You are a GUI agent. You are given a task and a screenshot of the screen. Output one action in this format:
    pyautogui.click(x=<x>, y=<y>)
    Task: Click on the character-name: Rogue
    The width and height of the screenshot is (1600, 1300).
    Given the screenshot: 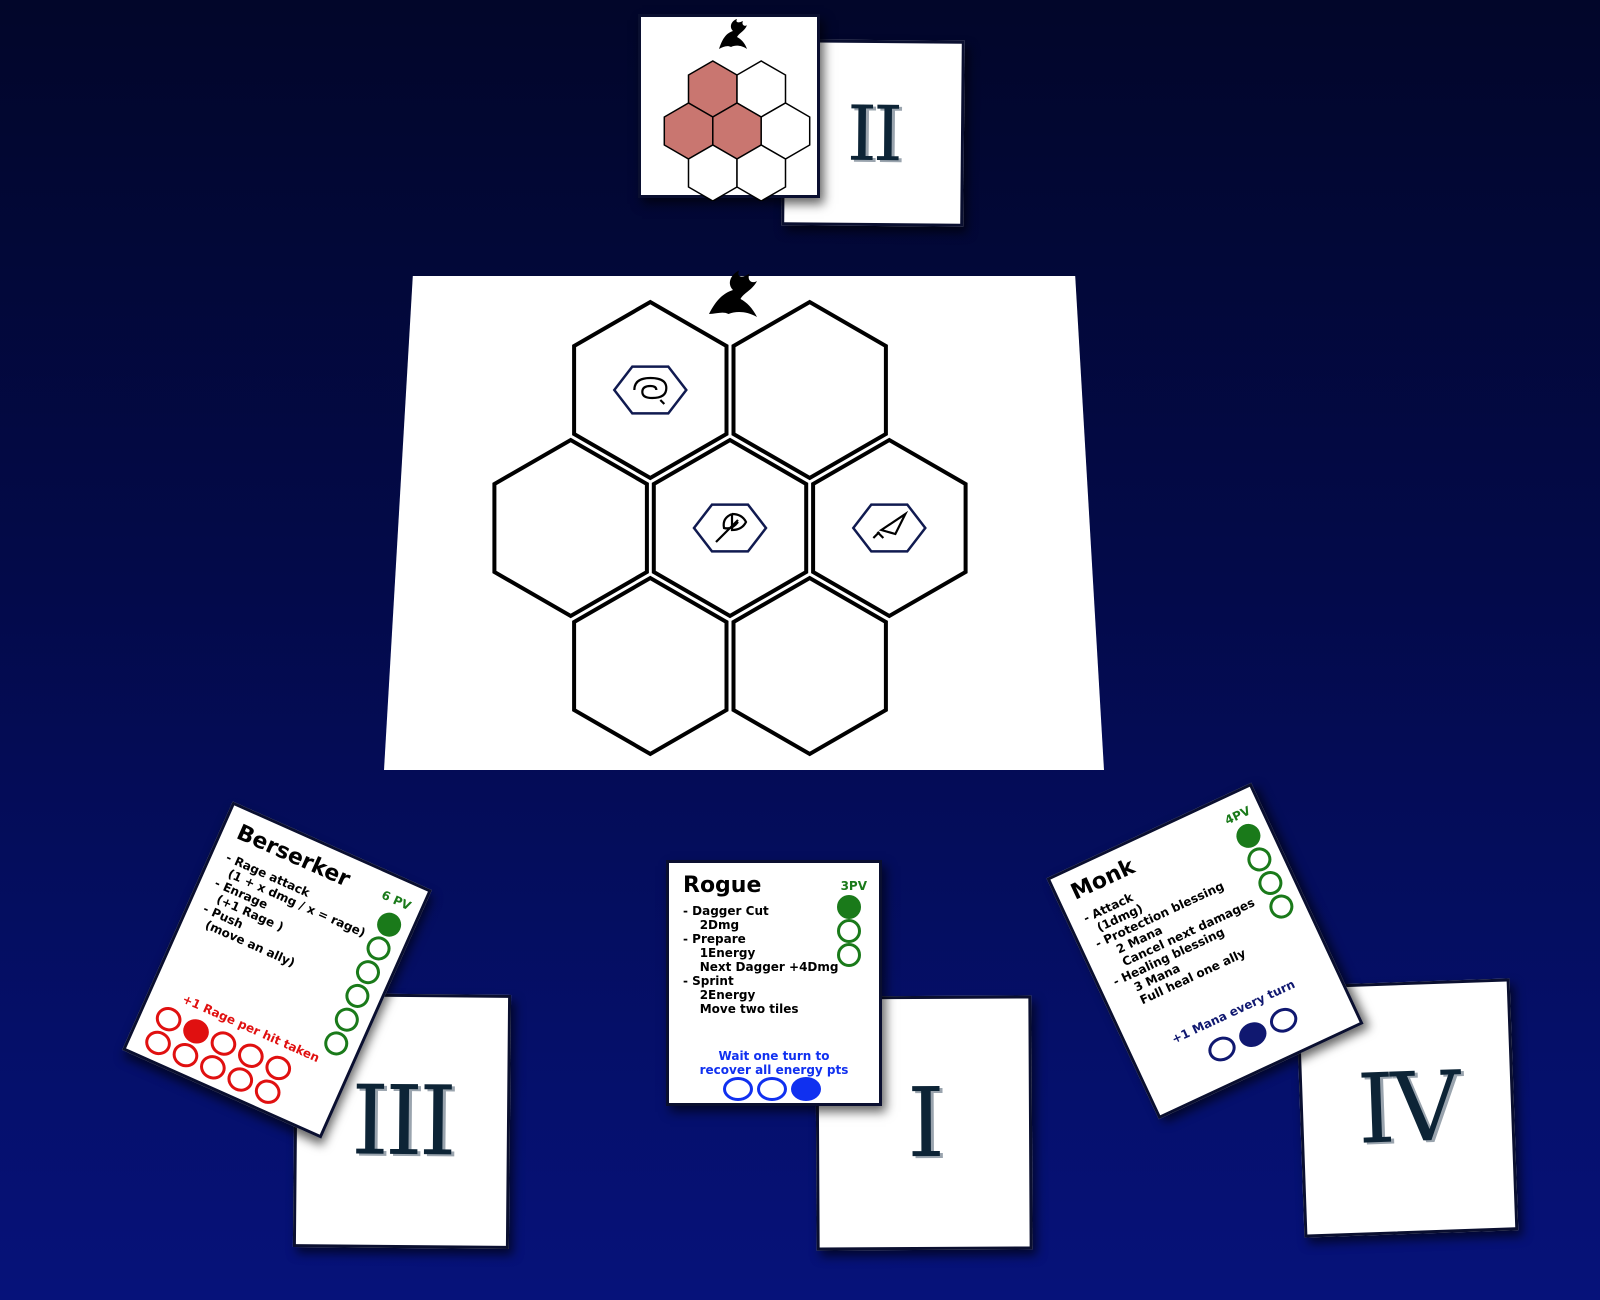 What is the action you would take?
    pyautogui.click(x=722, y=885)
    